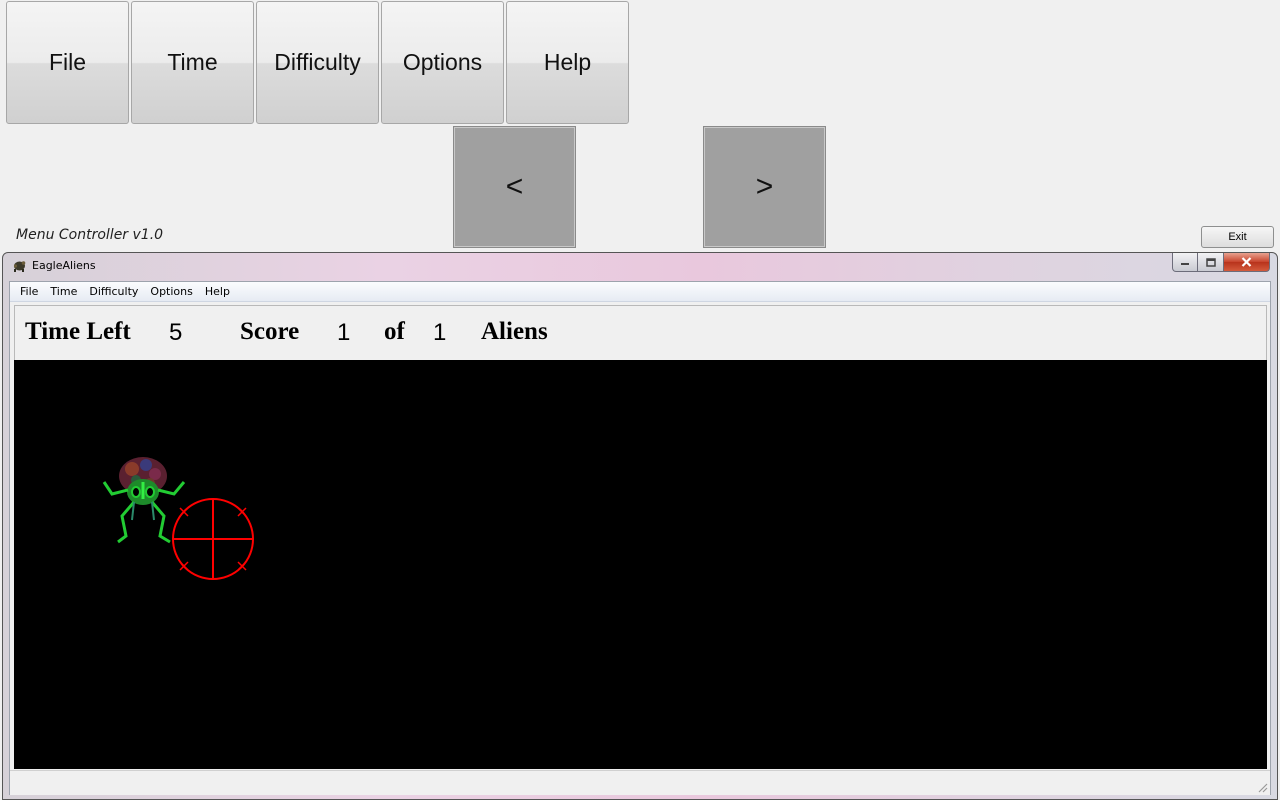 The height and width of the screenshot is (800, 1280). Describe the element at coordinates (29, 291) in the screenshot. I see `menu-file: File` at that location.